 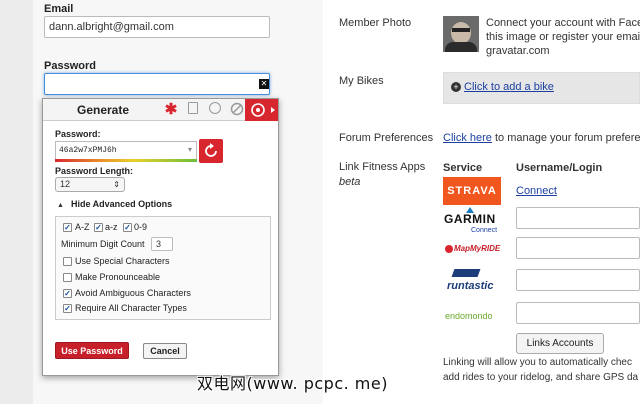 What do you see at coordinates (59, 9) in the screenshot?
I see `email-label: Email` at bounding box center [59, 9].